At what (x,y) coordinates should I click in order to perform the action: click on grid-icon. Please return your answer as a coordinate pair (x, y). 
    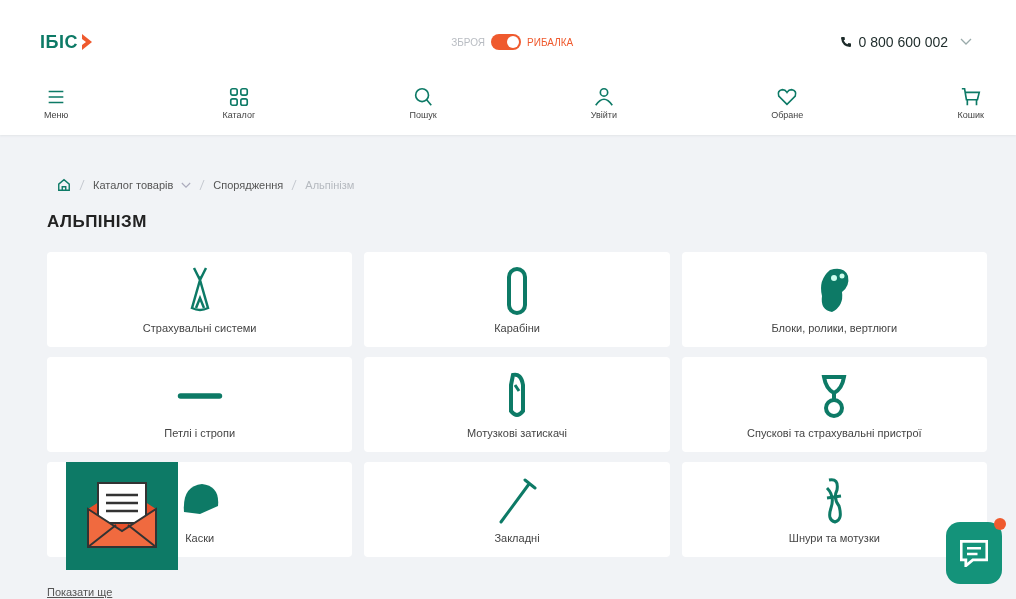
    Looking at the image, I should click on (238, 96).